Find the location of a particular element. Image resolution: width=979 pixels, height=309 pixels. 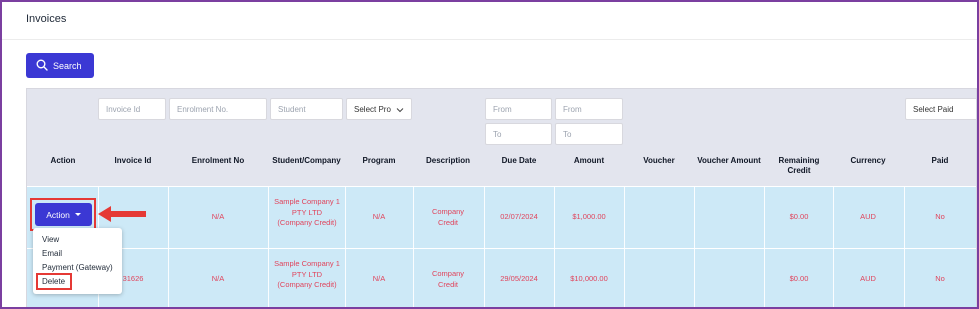

enrolment-no-filter: Enrolment No. is located at coordinates (218, 109).